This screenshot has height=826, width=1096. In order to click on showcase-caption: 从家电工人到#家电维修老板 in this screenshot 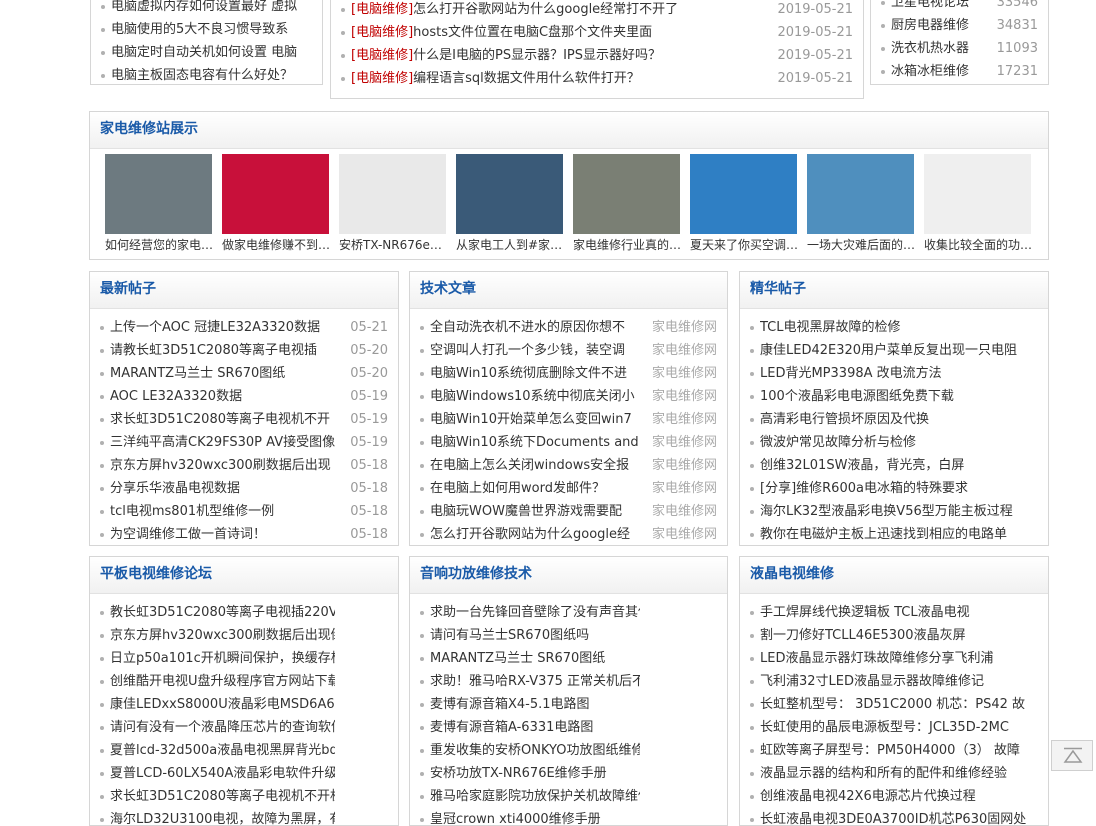, I will do `click(512, 244)`.